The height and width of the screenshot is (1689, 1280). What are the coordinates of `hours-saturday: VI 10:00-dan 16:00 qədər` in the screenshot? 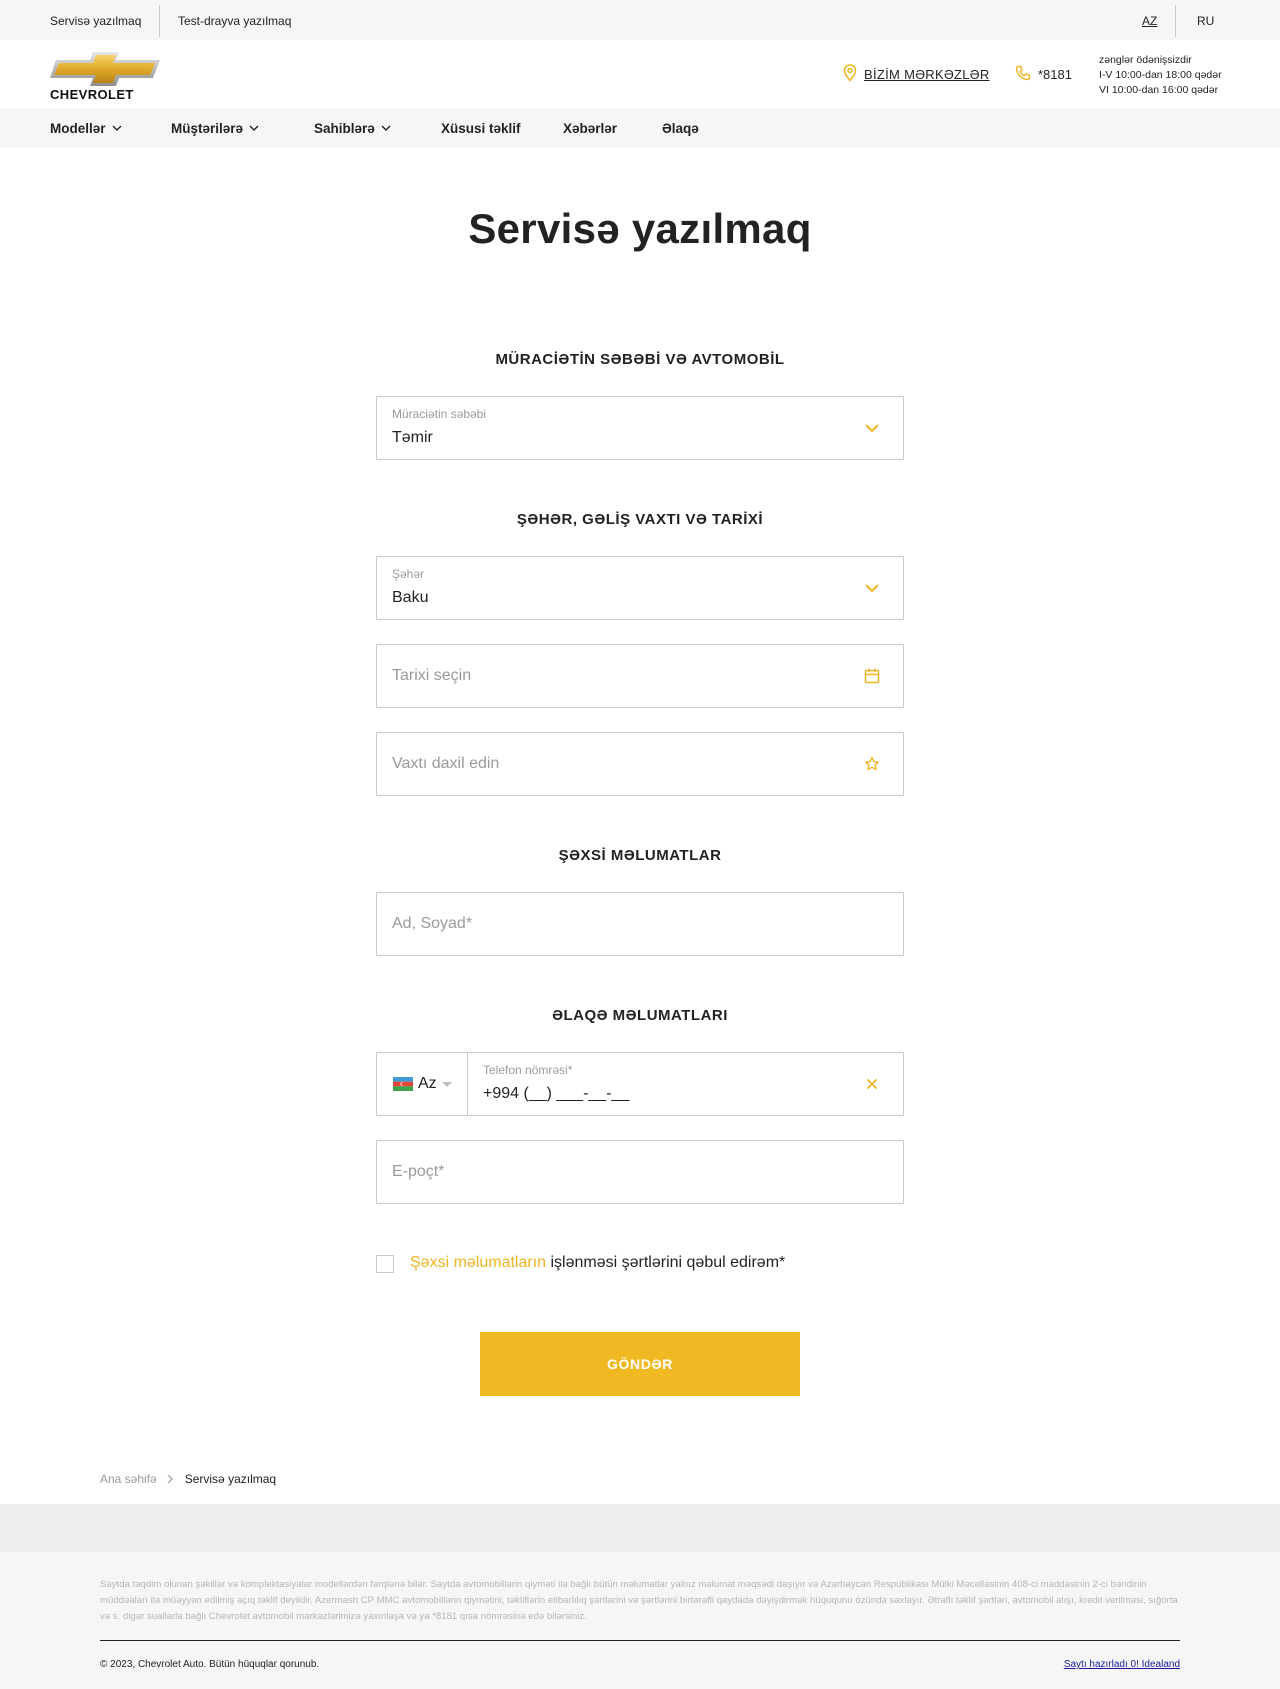 It's located at (1159, 90).